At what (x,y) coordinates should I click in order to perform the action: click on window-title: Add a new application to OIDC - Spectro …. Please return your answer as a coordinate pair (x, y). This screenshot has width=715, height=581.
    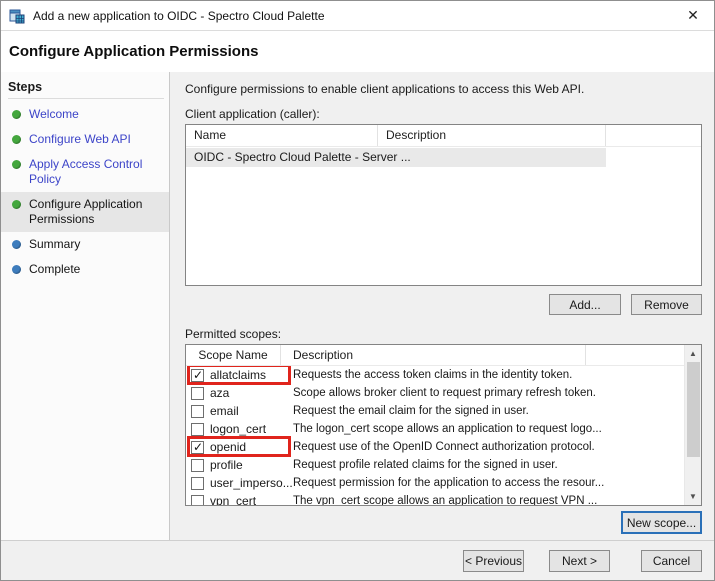
    Looking at the image, I should click on (179, 15).